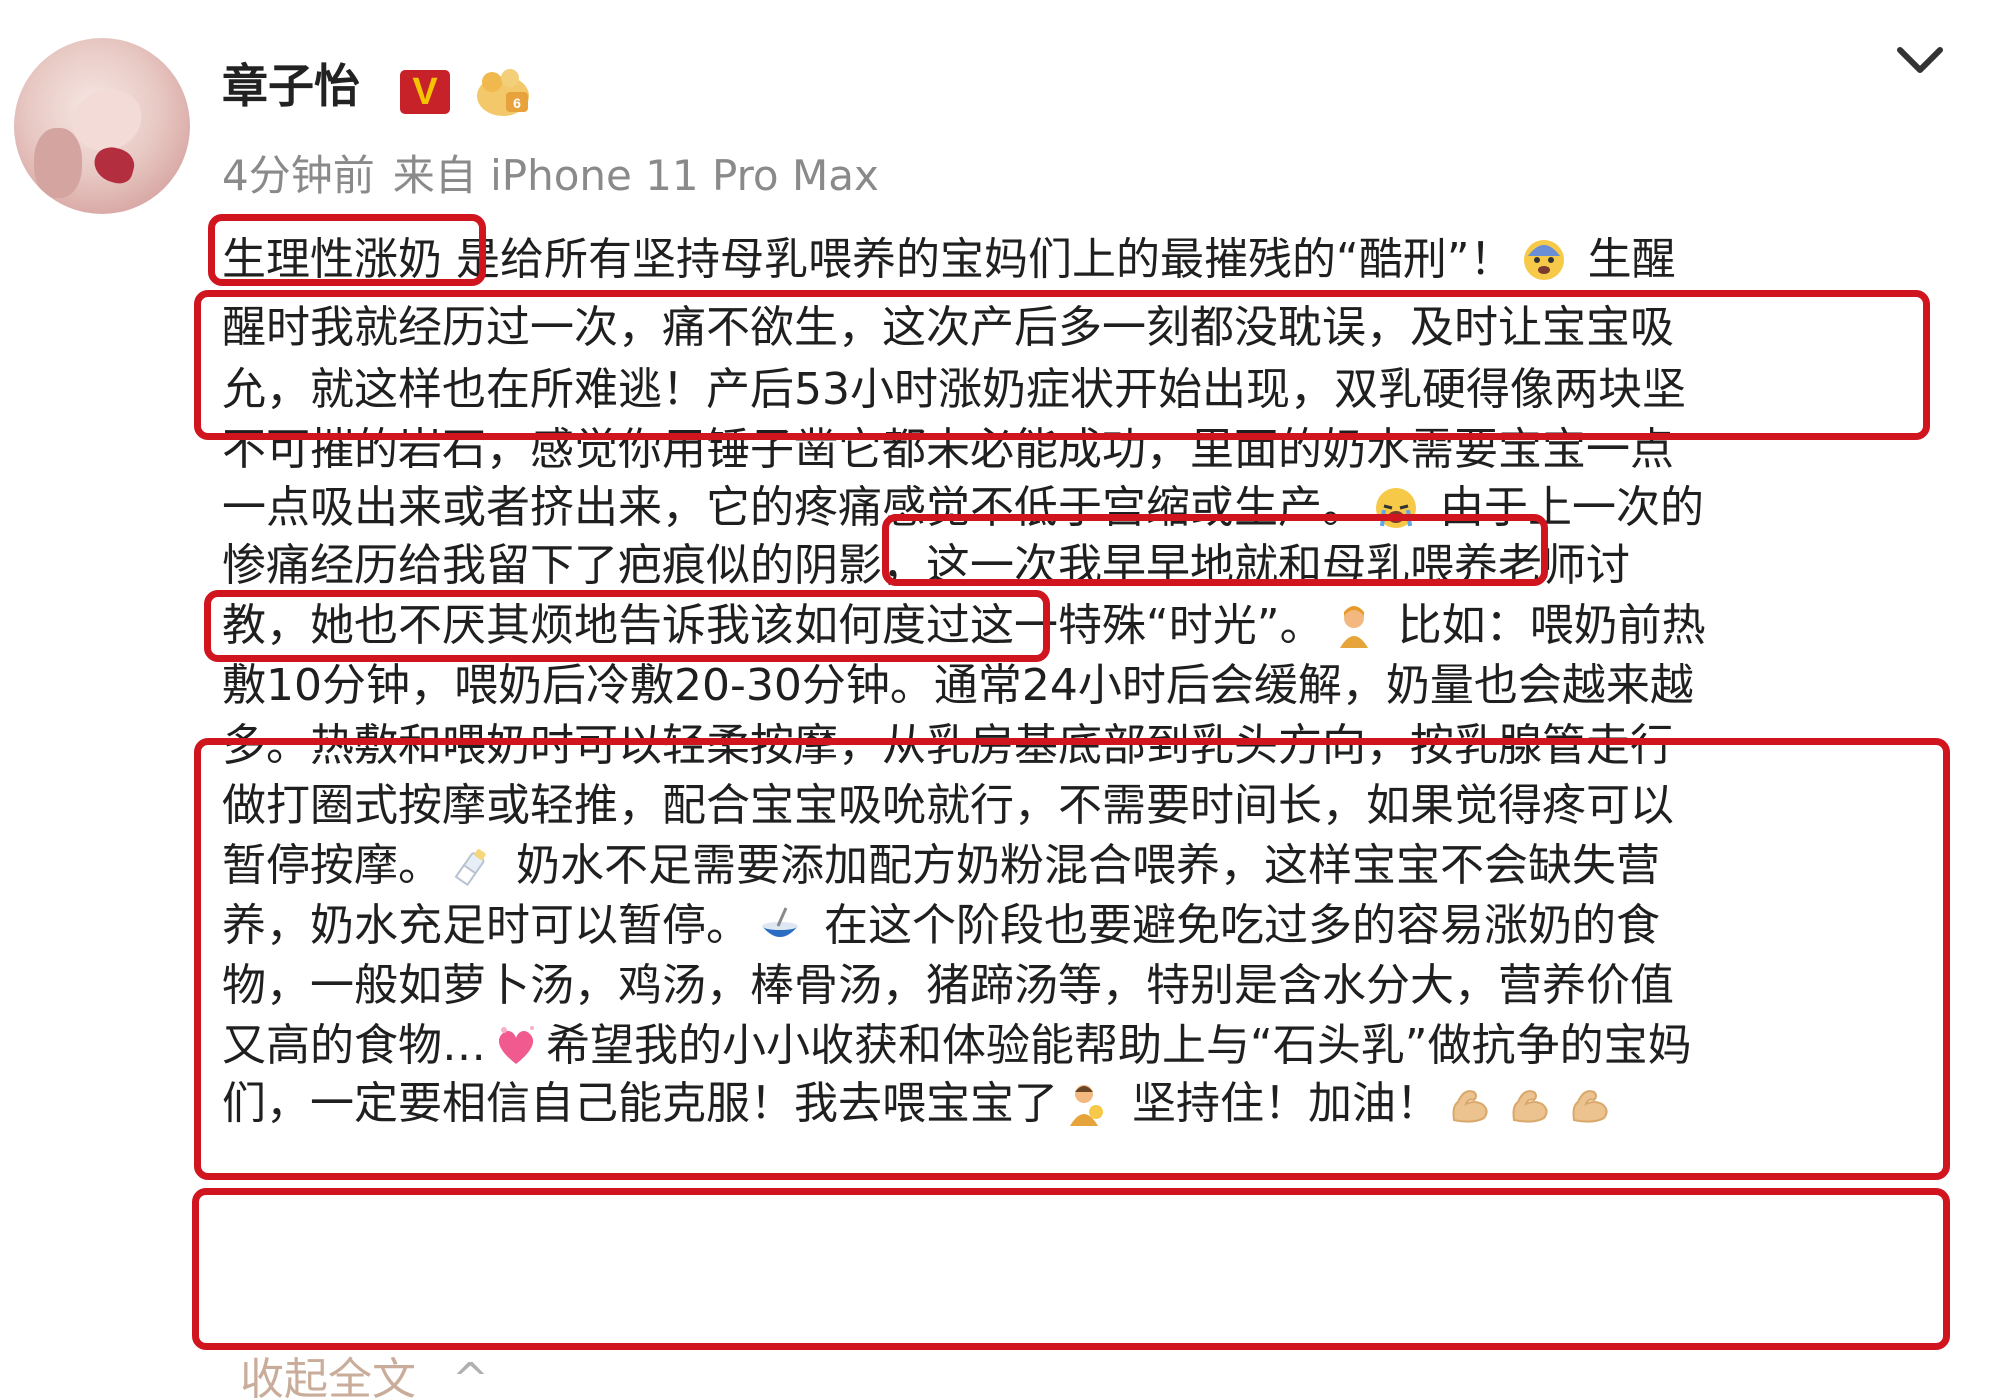 The height and width of the screenshot is (1400, 2000). I want to click on post-text: 教，她也不厌其烦地告诉我该如何度过这一特殊“时光”。, so click(773, 625).